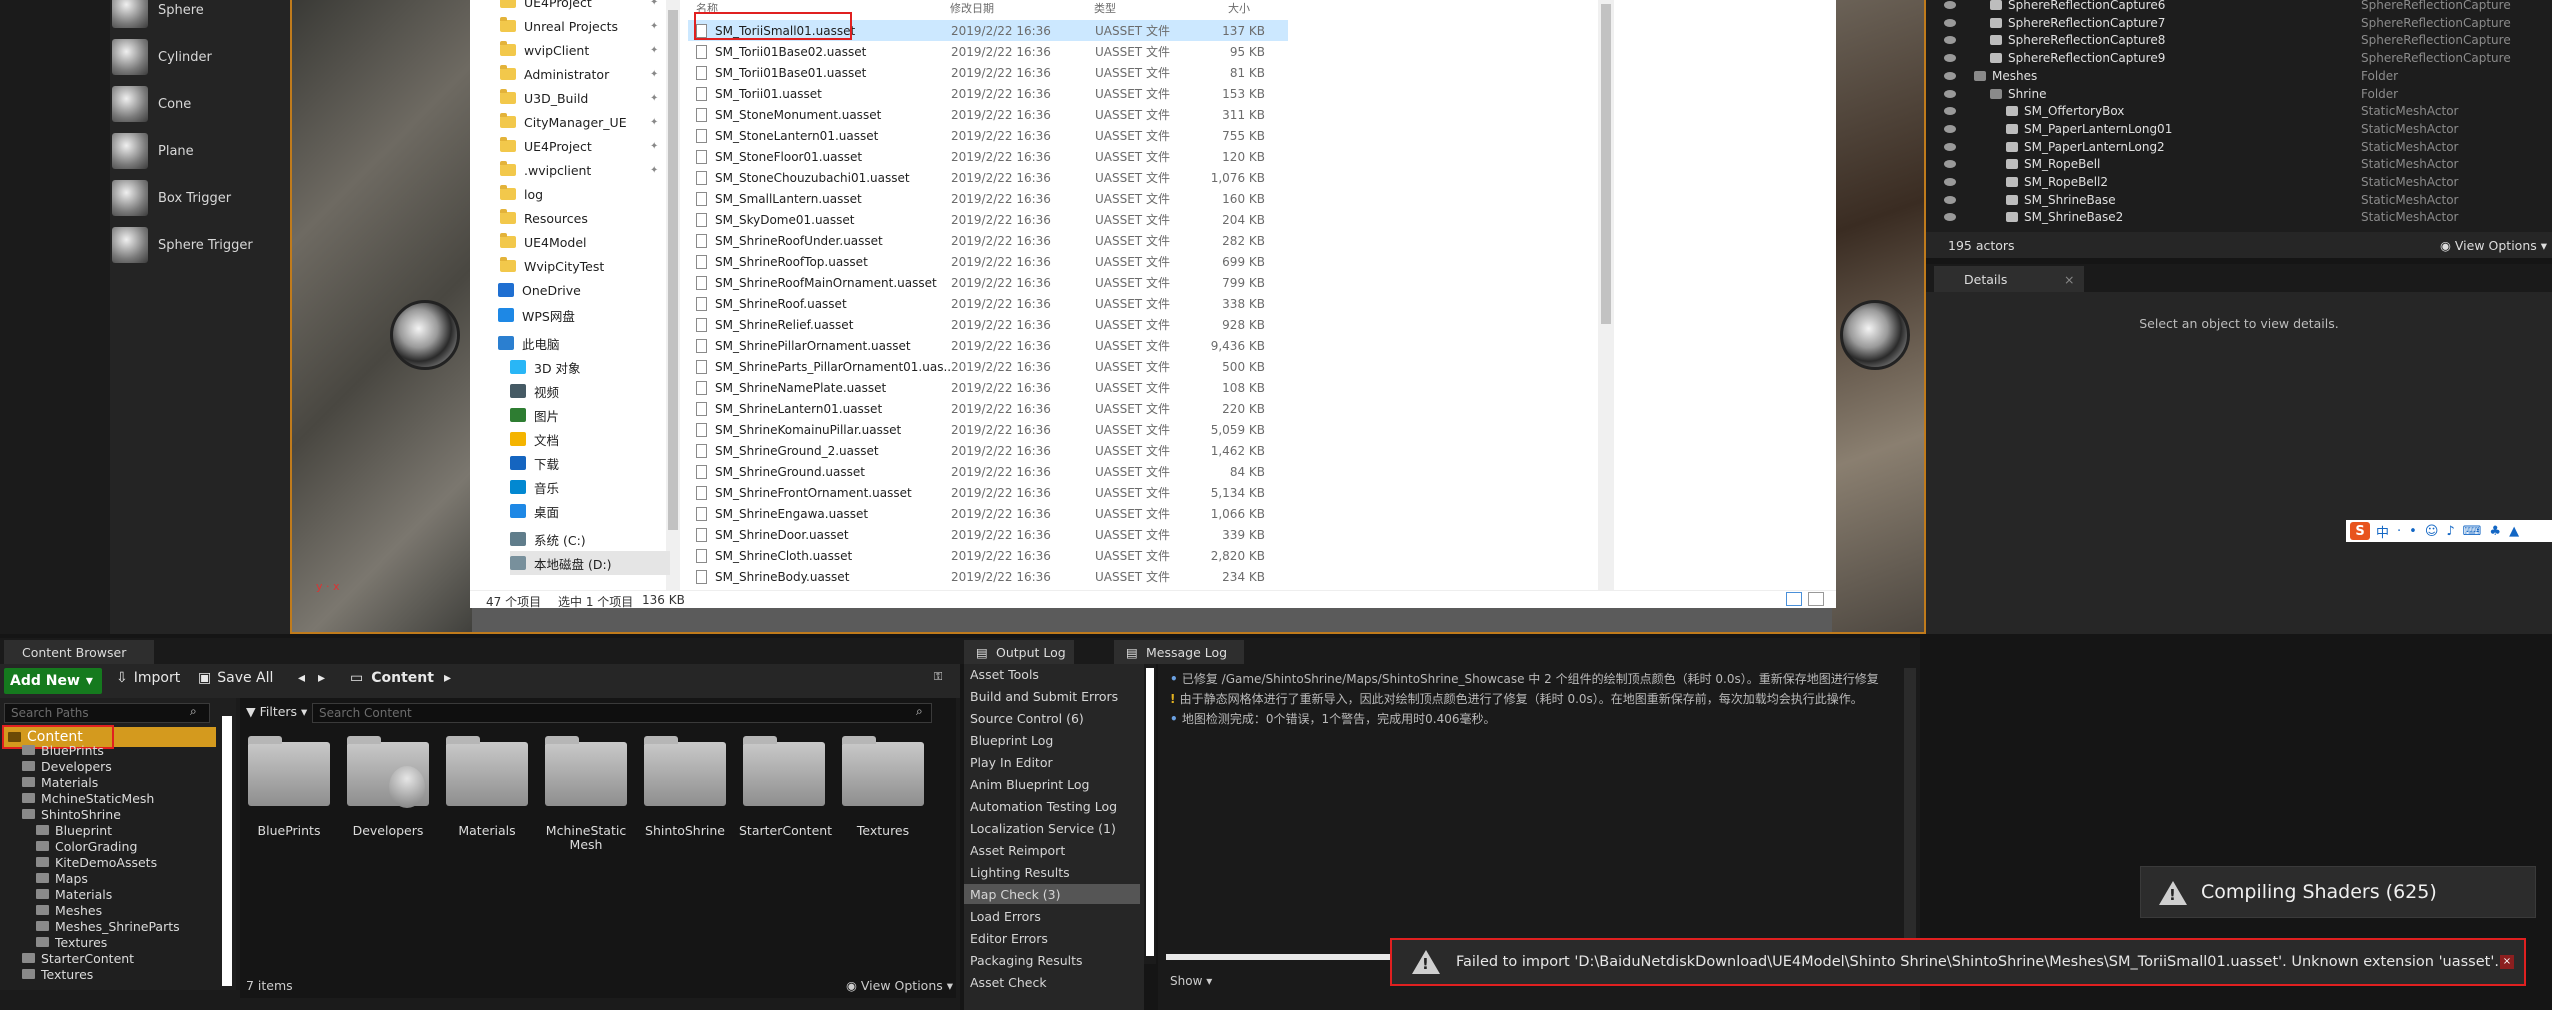 This screenshot has height=1010, width=2552. Describe the element at coordinates (1055, 938) in the screenshot. I see `log-category-item: Editor Errors` at that location.